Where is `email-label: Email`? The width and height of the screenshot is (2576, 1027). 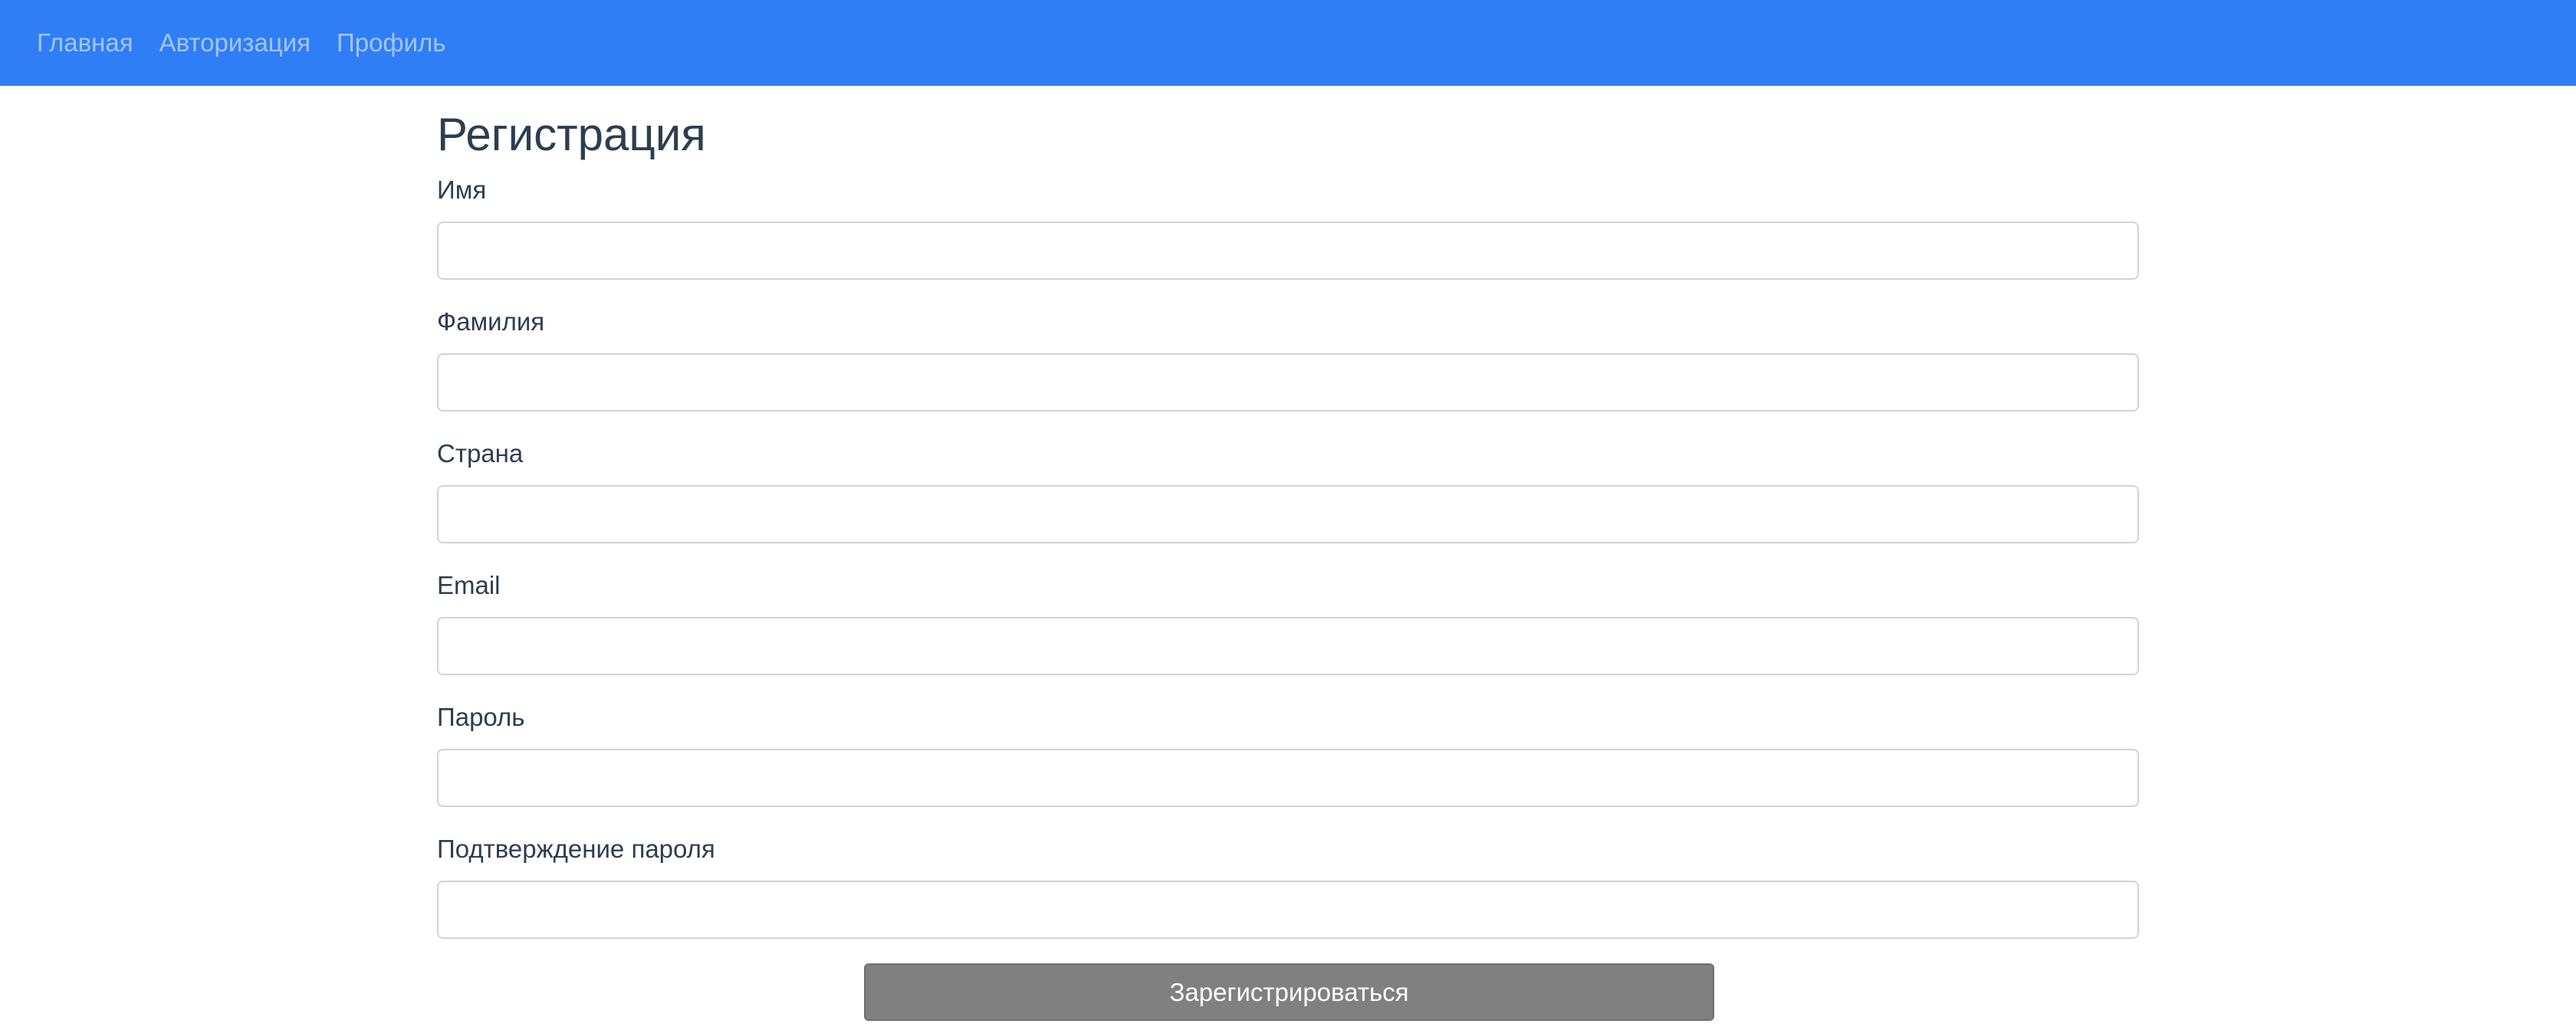 email-label: Email is located at coordinates (469, 585).